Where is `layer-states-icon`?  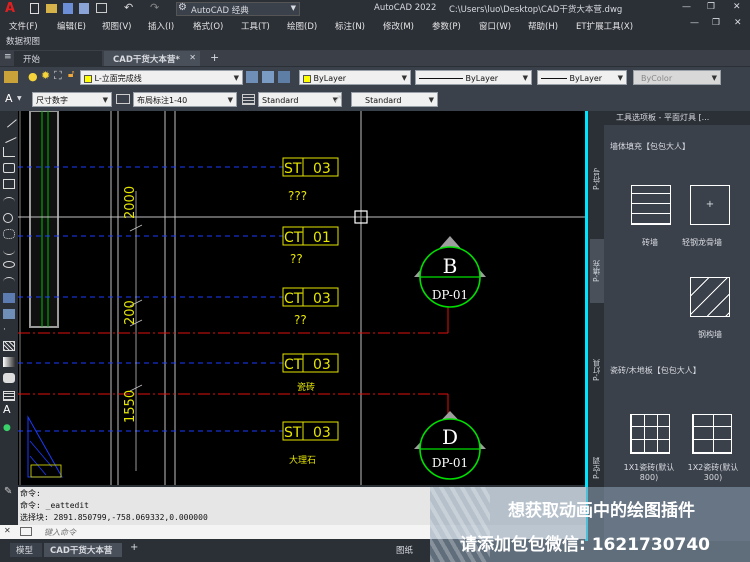 layer-states-icon is located at coordinates (284, 77).